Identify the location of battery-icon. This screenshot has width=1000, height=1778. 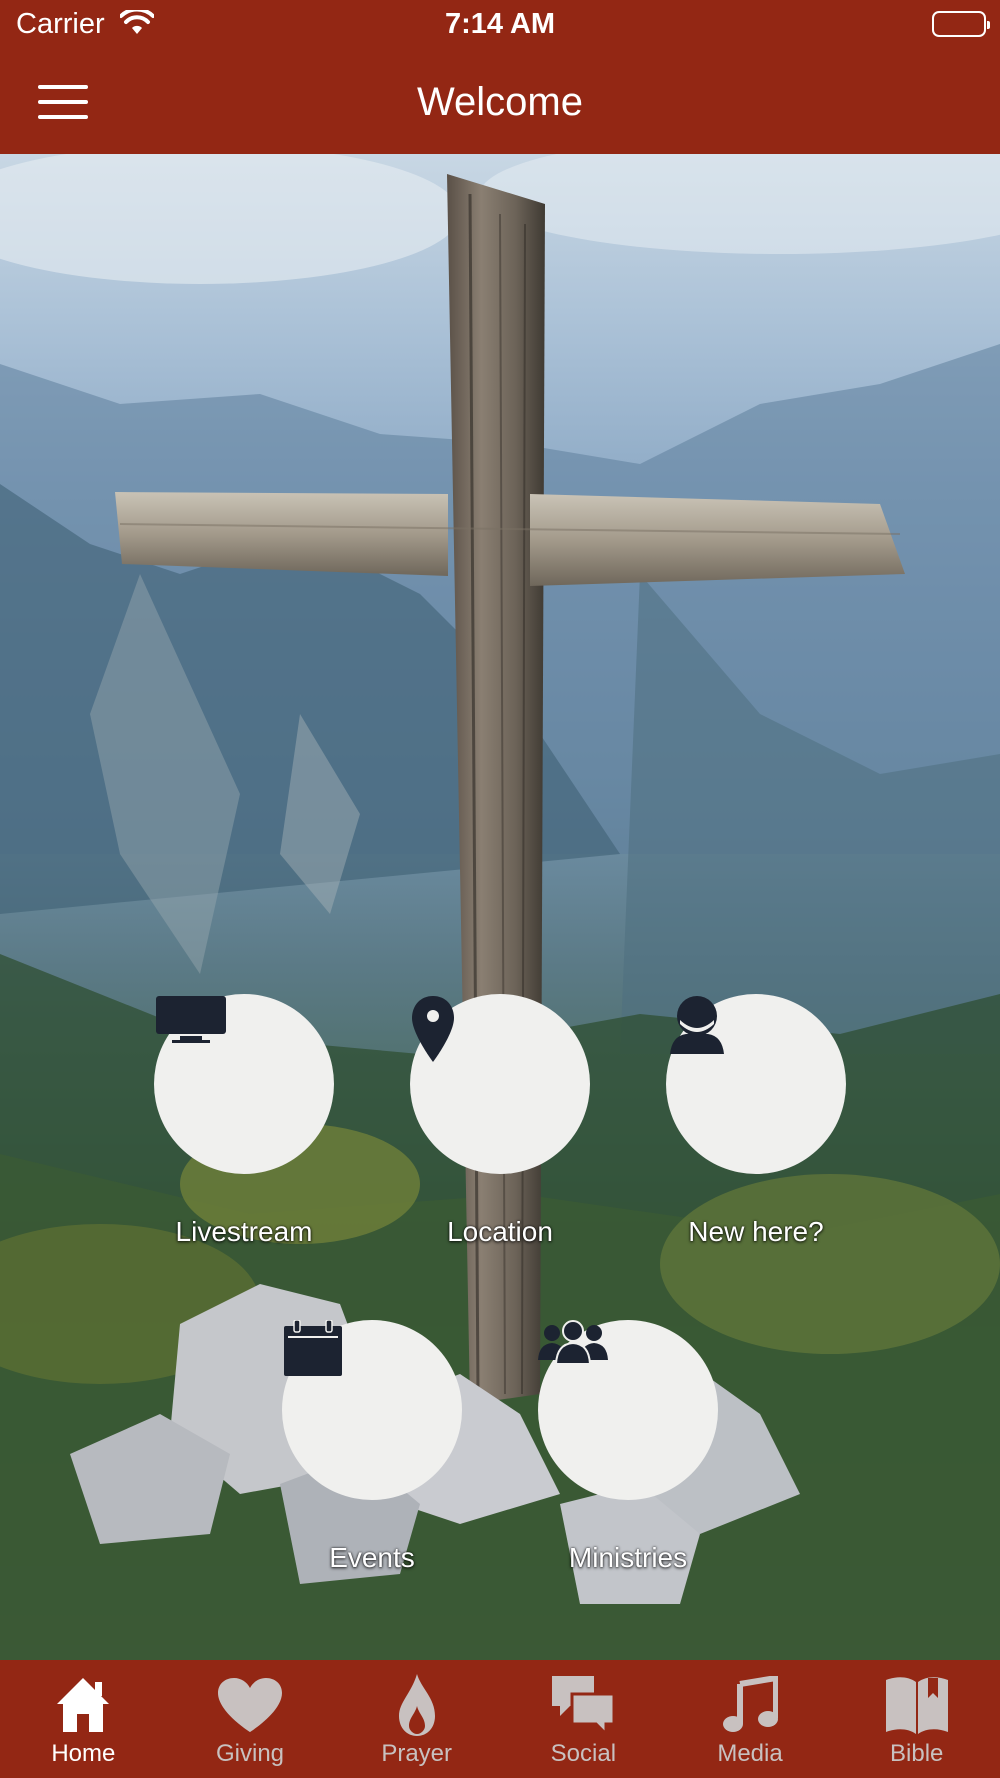
(961, 24).